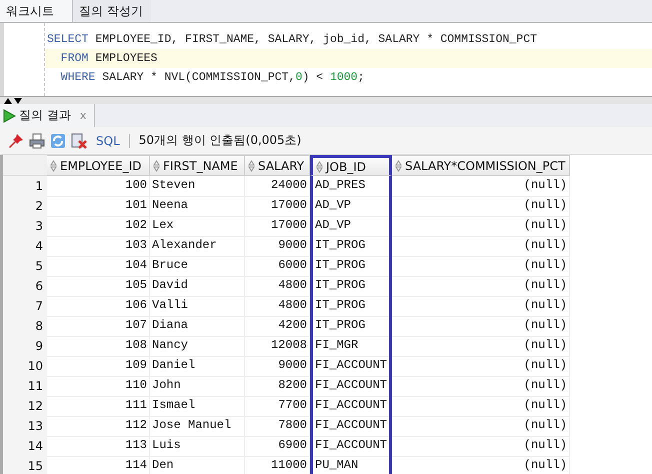  What do you see at coordinates (98, 326) in the screenshot?
I see `table-cell: 107` at bounding box center [98, 326].